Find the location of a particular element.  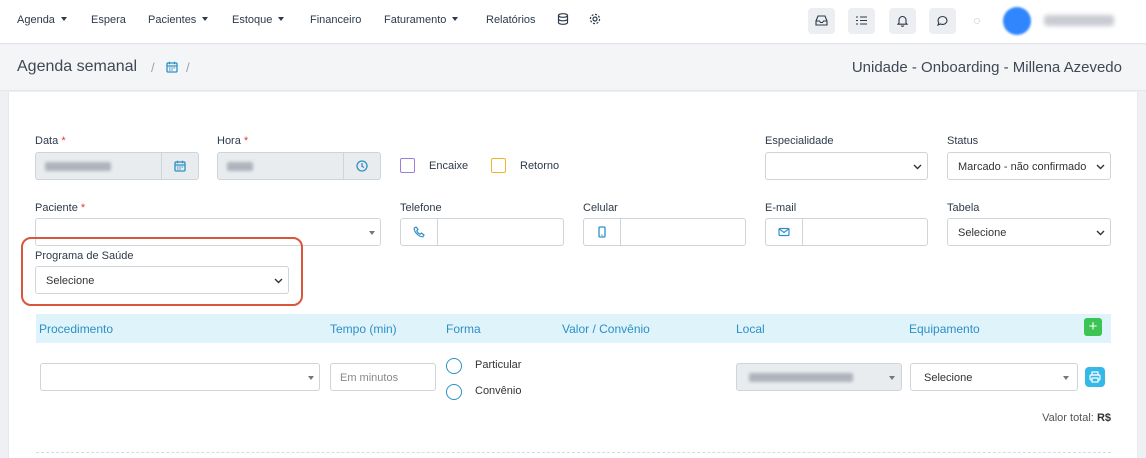

hora-label: Hora * is located at coordinates (233, 141).